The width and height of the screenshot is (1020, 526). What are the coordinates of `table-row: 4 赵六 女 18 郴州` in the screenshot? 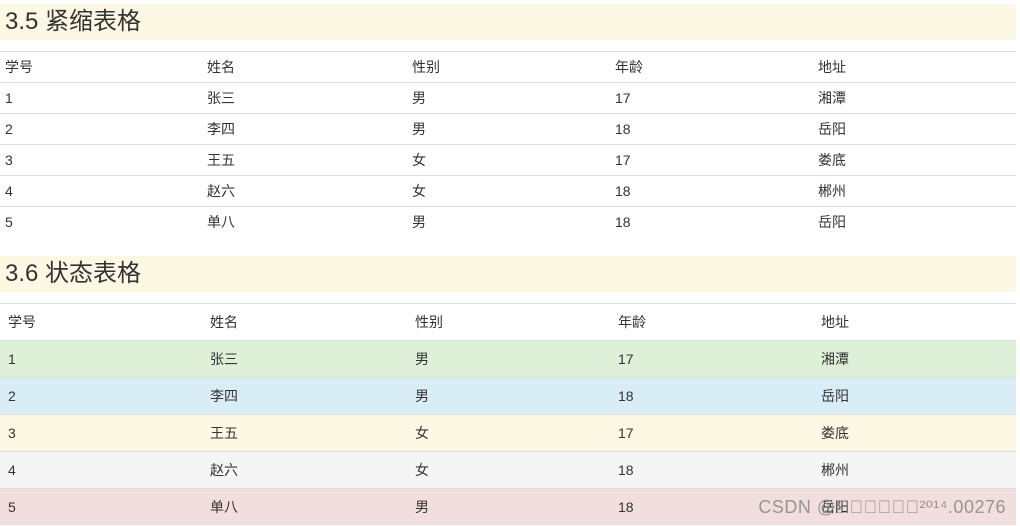 It's located at (508, 191).